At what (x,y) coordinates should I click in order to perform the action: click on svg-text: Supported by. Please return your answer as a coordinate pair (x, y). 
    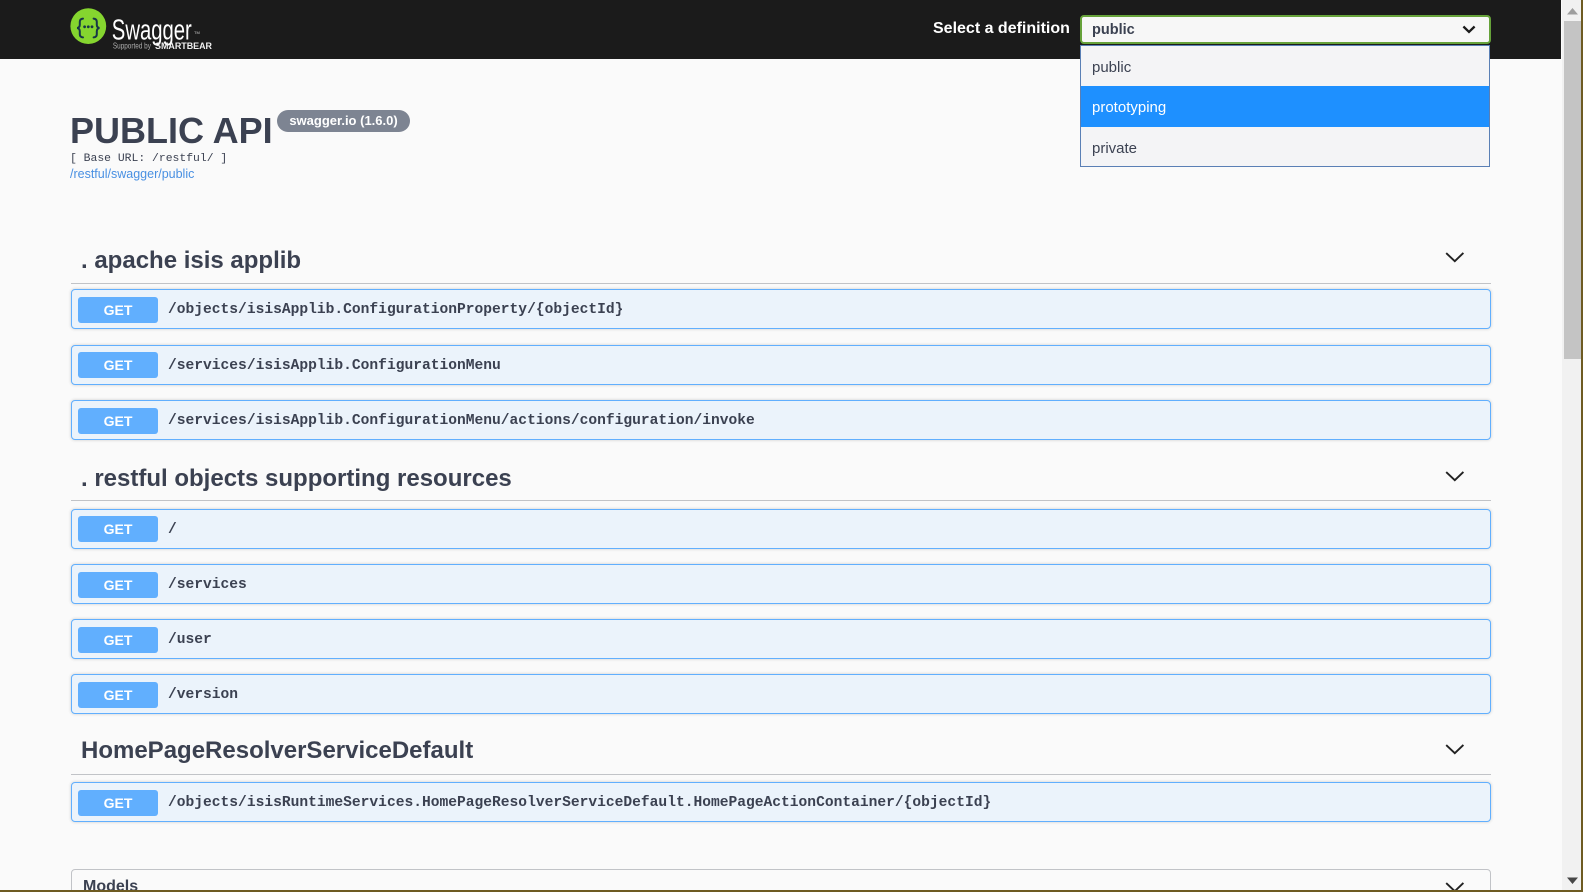
    Looking at the image, I should click on (132, 46).